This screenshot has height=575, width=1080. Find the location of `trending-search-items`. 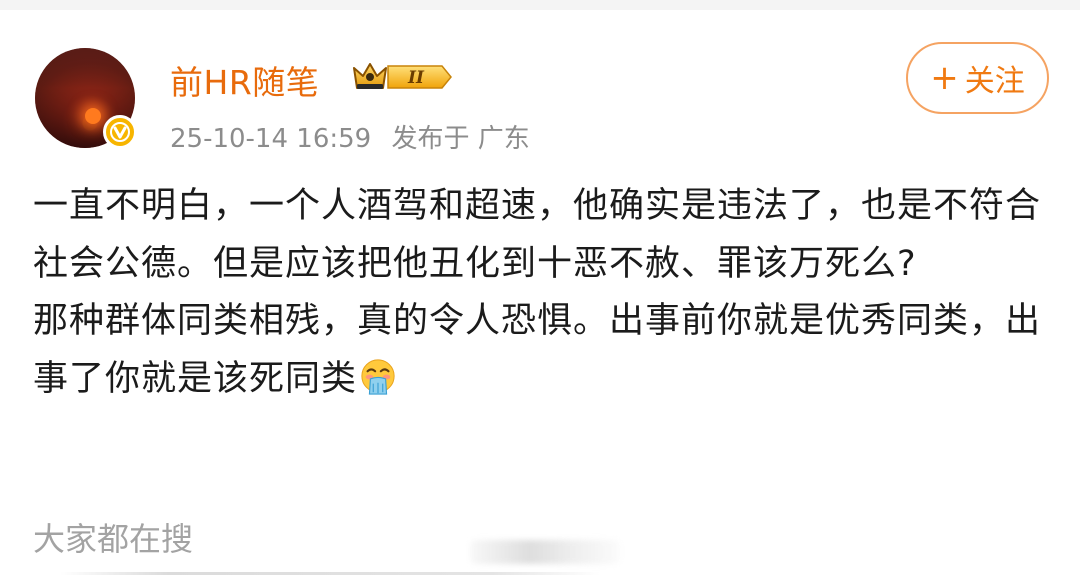

trending-search-items is located at coordinates (545, 552).